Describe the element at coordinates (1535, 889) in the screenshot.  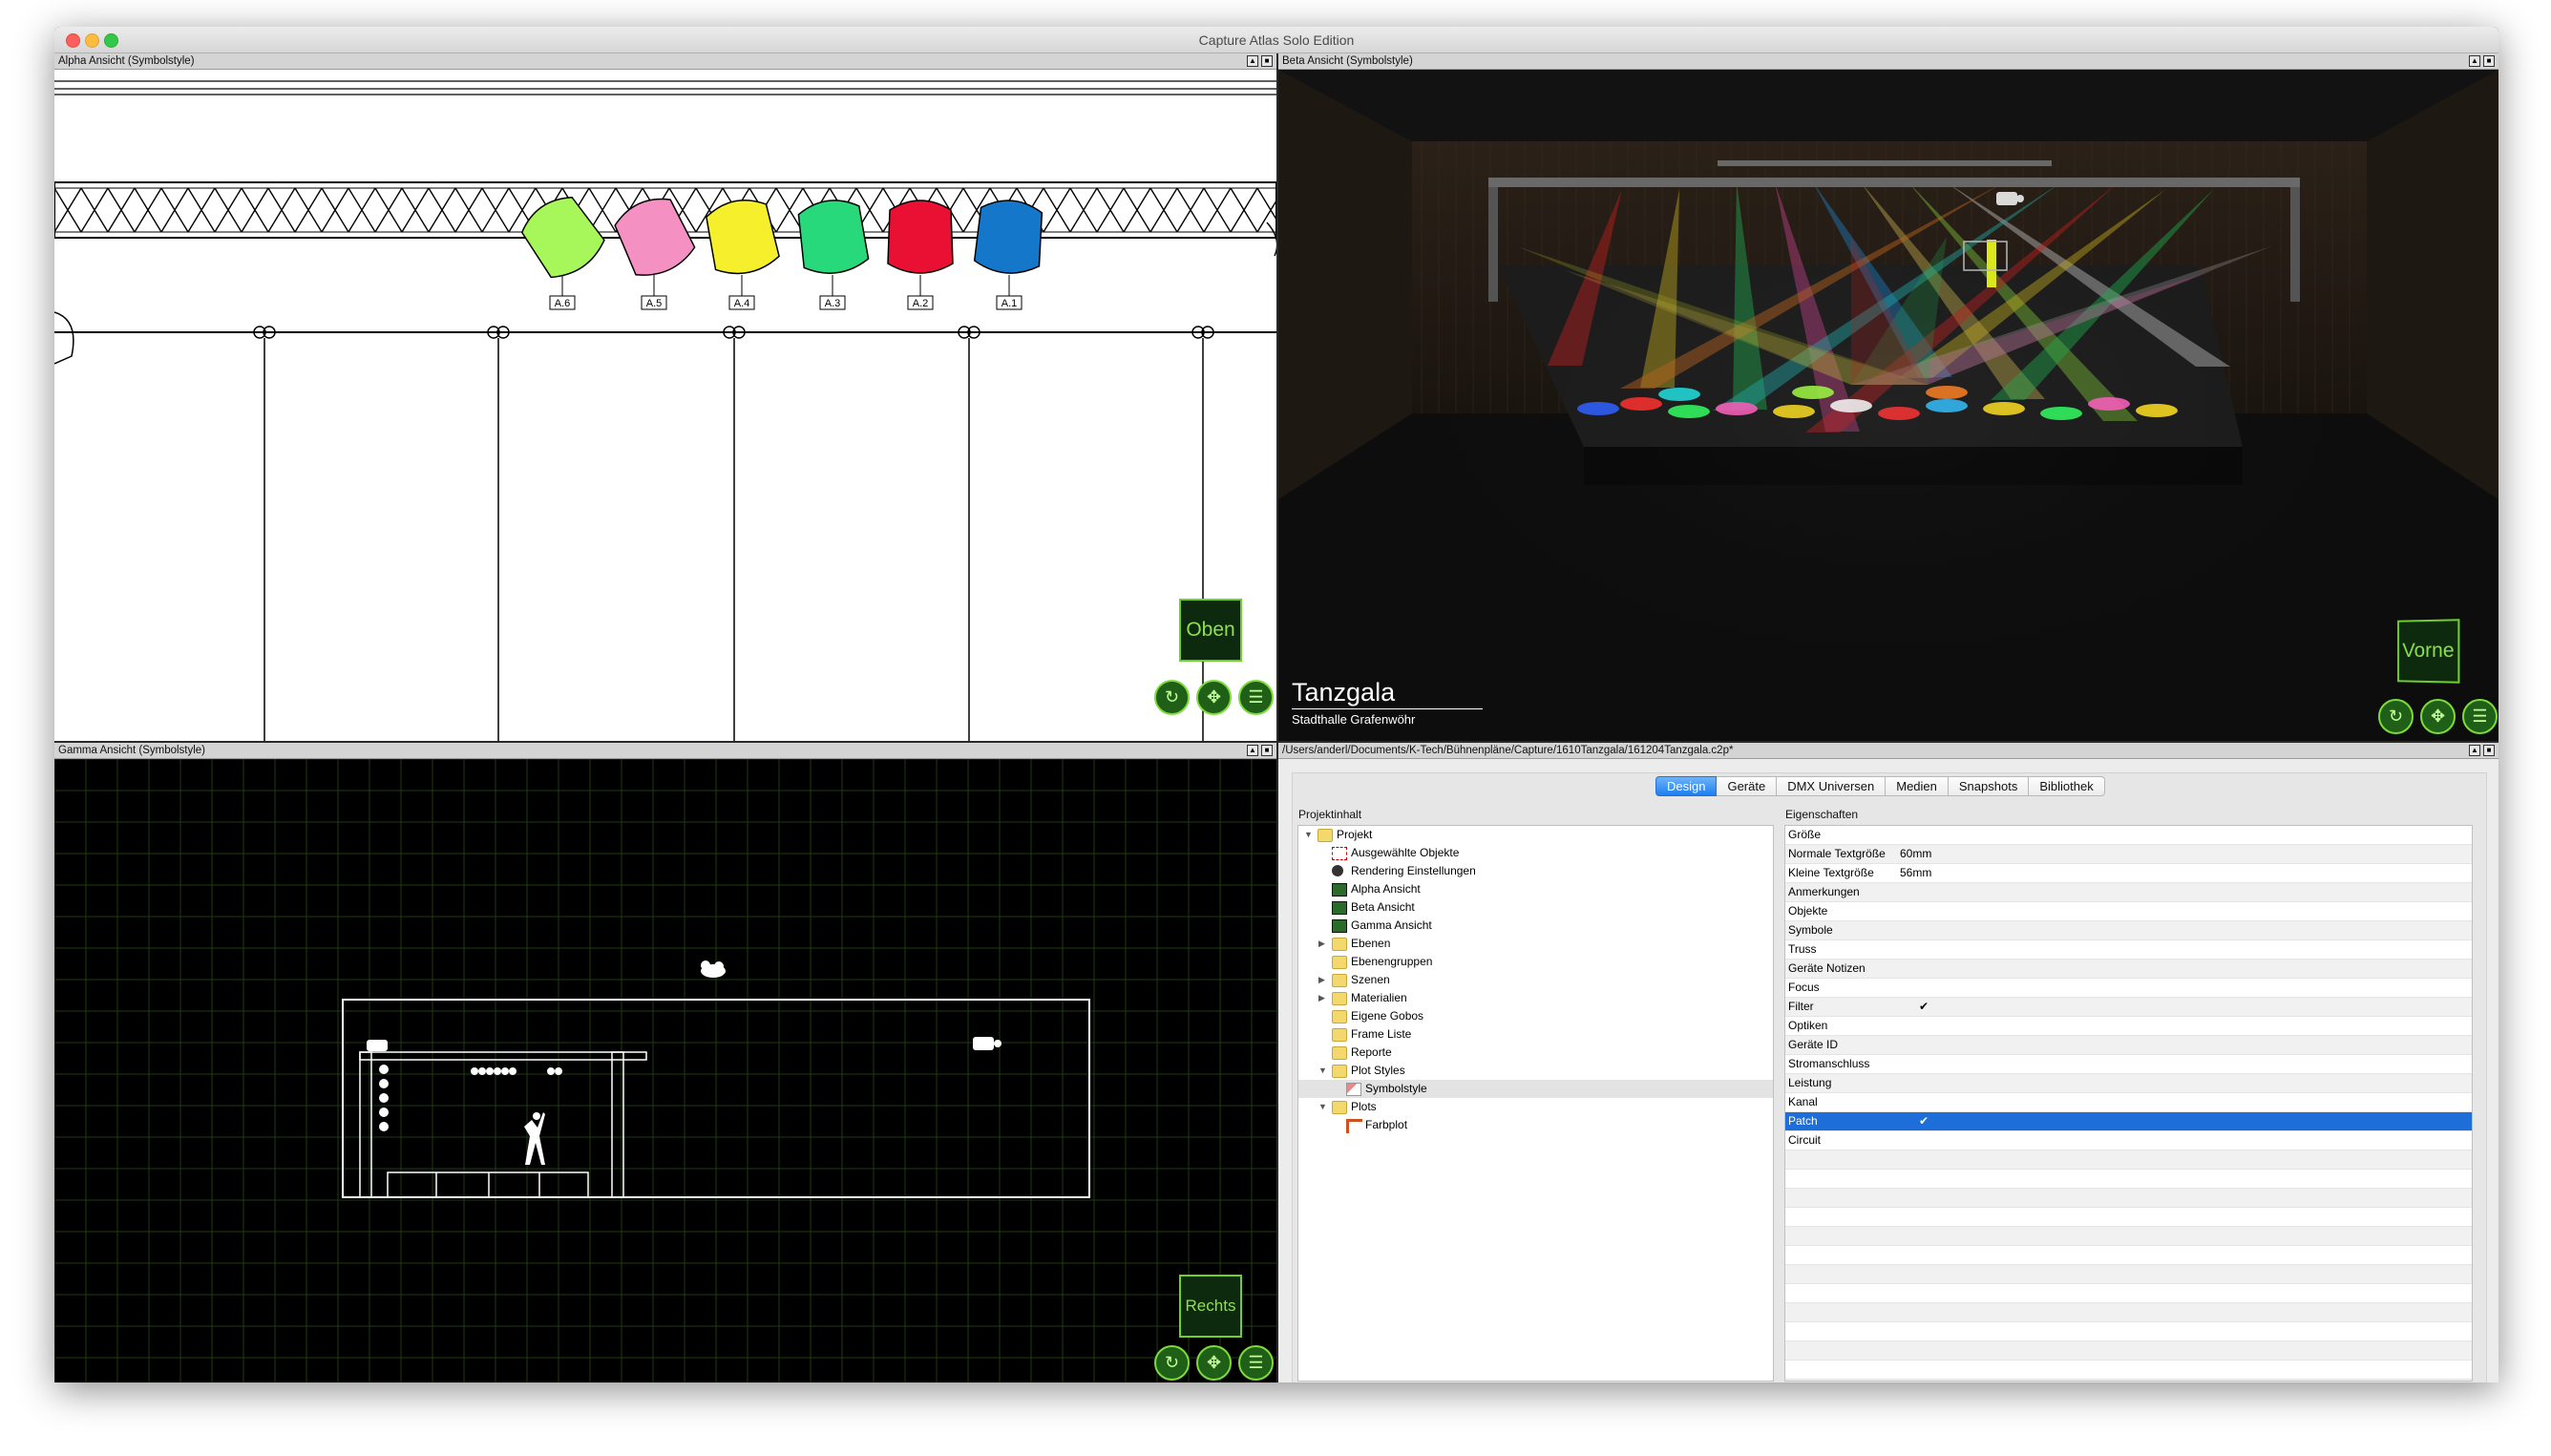
I see `tree-item: Alpha Ansicht` at that location.